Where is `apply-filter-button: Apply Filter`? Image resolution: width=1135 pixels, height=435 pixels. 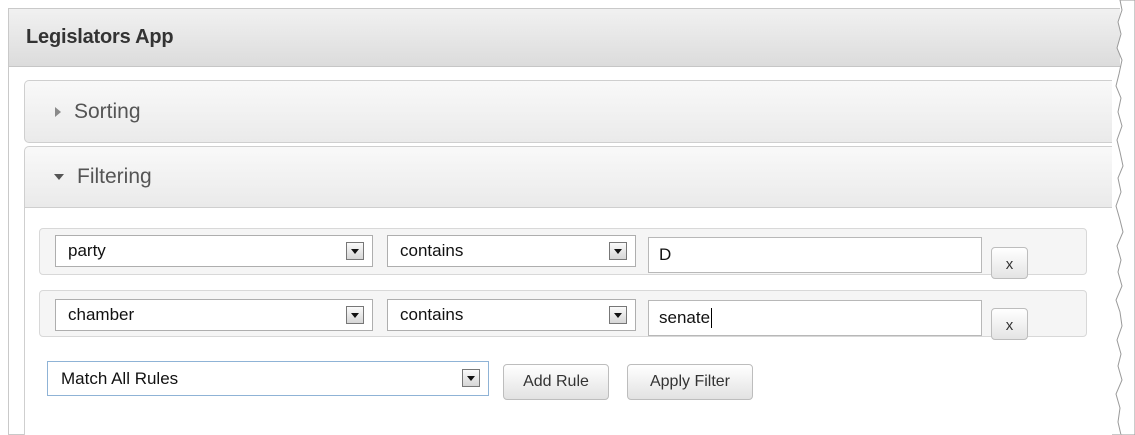
apply-filter-button: Apply Filter is located at coordinates (690, 382).